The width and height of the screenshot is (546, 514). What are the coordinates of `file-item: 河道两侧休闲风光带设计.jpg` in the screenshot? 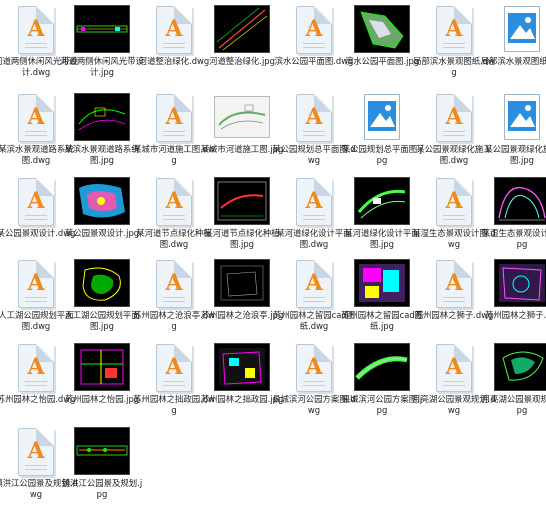 It's located at (102, 48).